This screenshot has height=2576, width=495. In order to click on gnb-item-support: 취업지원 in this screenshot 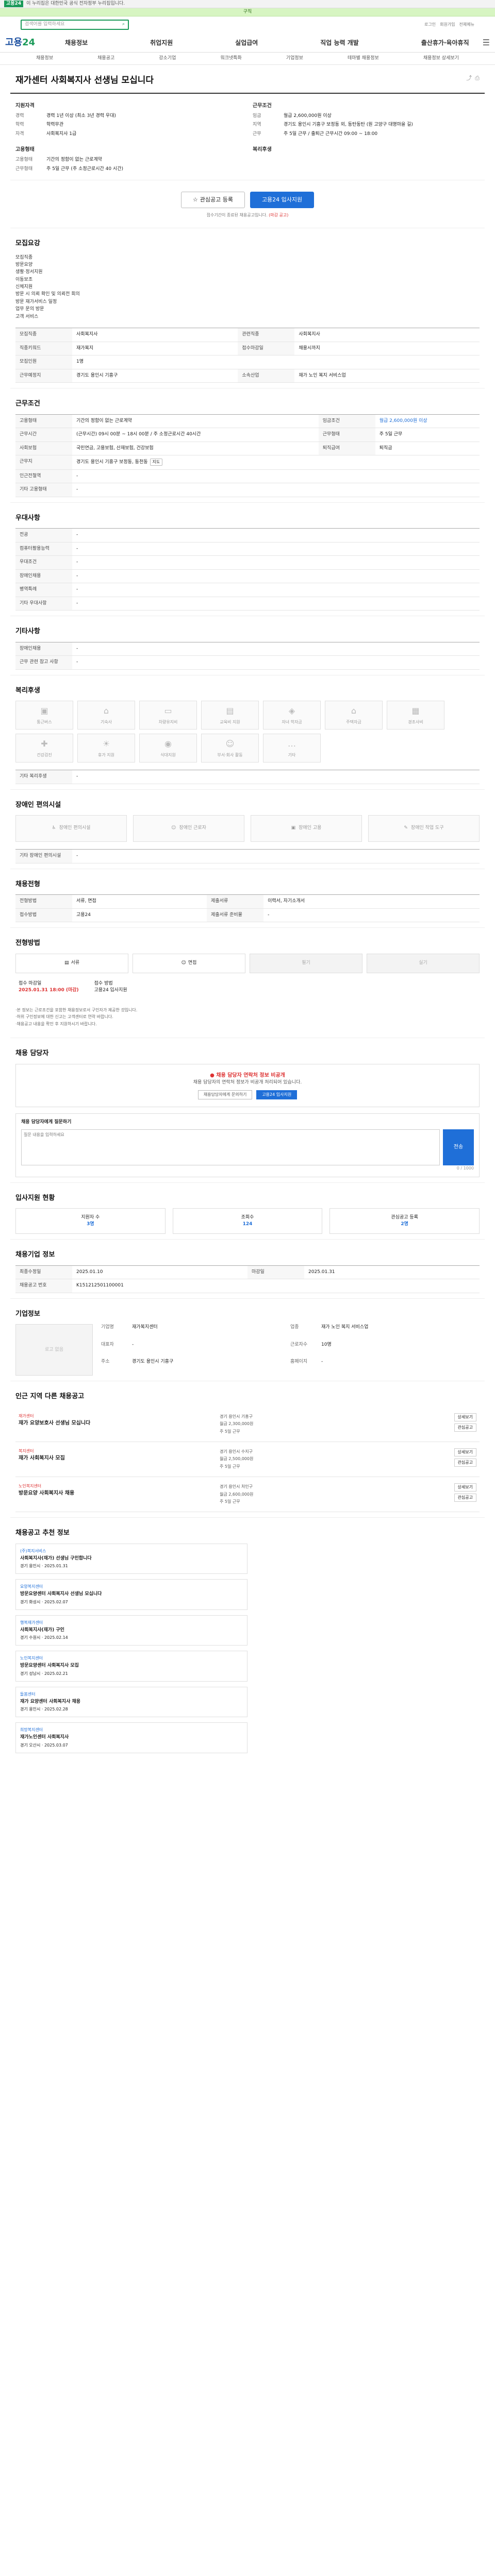, I will do `click(162, 43)`.